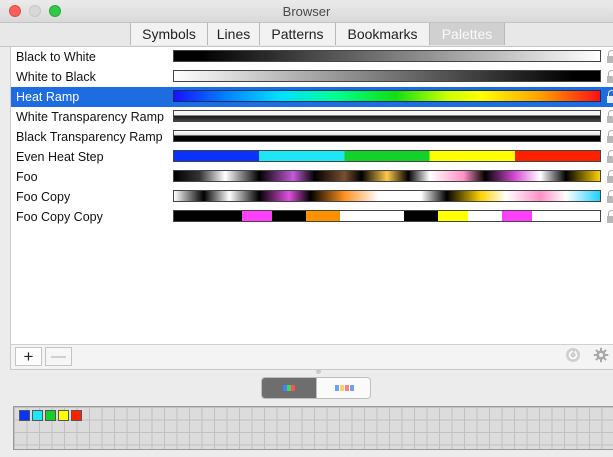 This screenshot has height=457, width=613. What do you see at coordinates (600, 356) in the screenshot?
I see `gear-icon` at bounding box center [600, 356].